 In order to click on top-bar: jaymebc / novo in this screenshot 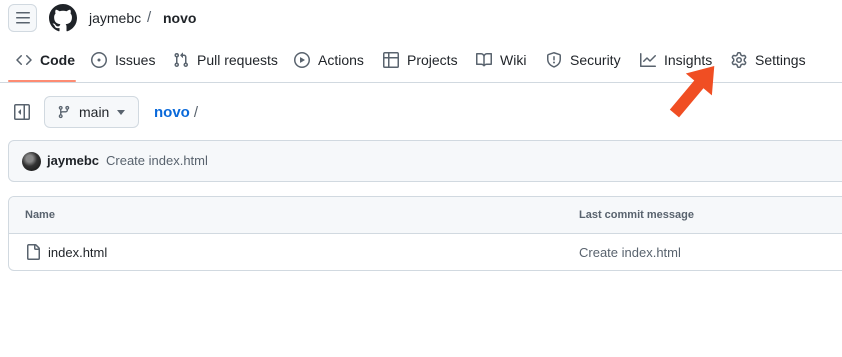, I will do `click(421, 18)`.